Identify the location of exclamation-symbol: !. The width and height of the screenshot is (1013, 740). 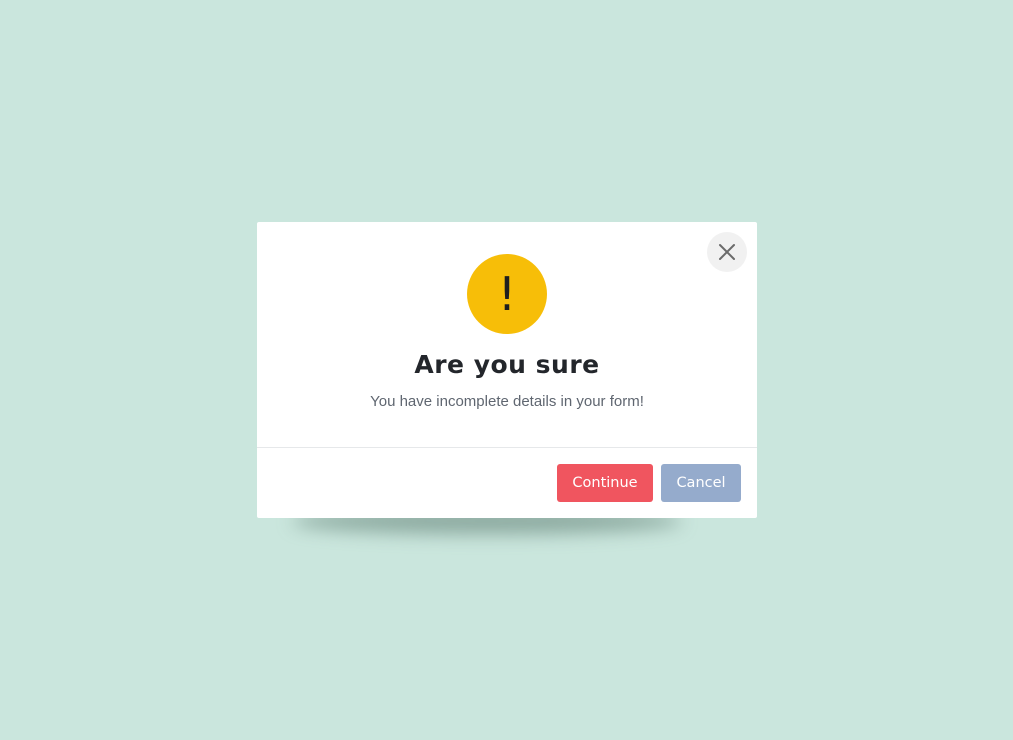
(507, 294).